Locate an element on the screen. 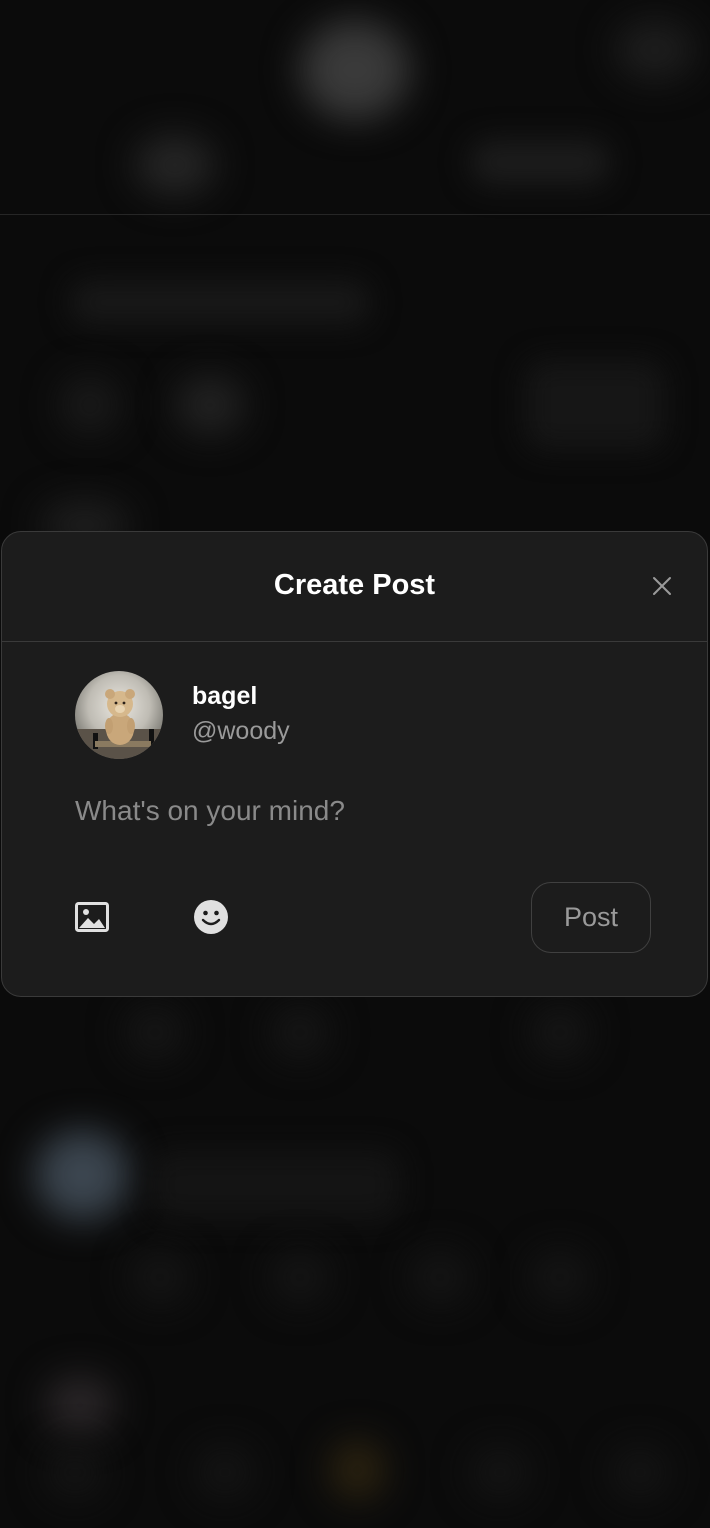 This screenshot has width=710, height=1528. user-handle: @woody is located at coordinates (241, 731).